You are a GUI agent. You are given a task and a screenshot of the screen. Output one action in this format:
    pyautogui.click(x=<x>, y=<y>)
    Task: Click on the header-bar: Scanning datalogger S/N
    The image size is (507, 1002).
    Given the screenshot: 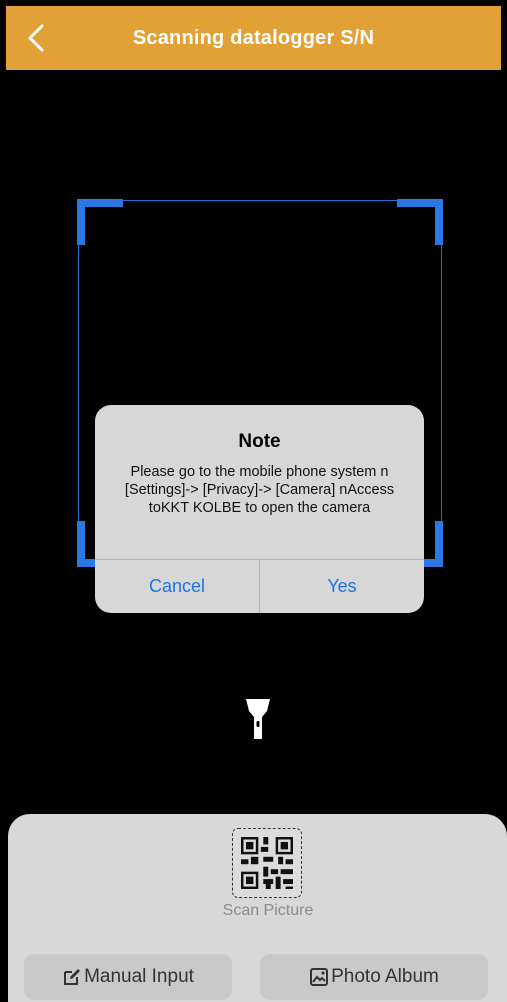 What is the action you would take?
    pyautogui.click(x=253, y=38)
    